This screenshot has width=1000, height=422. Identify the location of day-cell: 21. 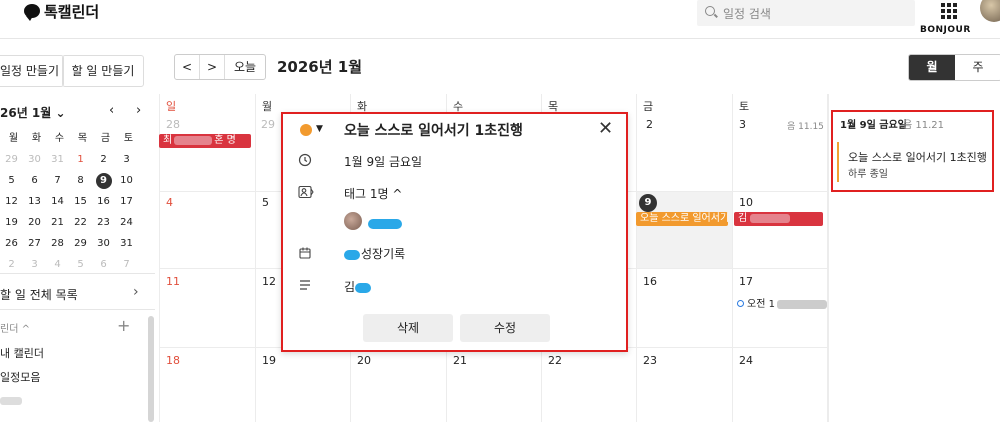
(460, 360).